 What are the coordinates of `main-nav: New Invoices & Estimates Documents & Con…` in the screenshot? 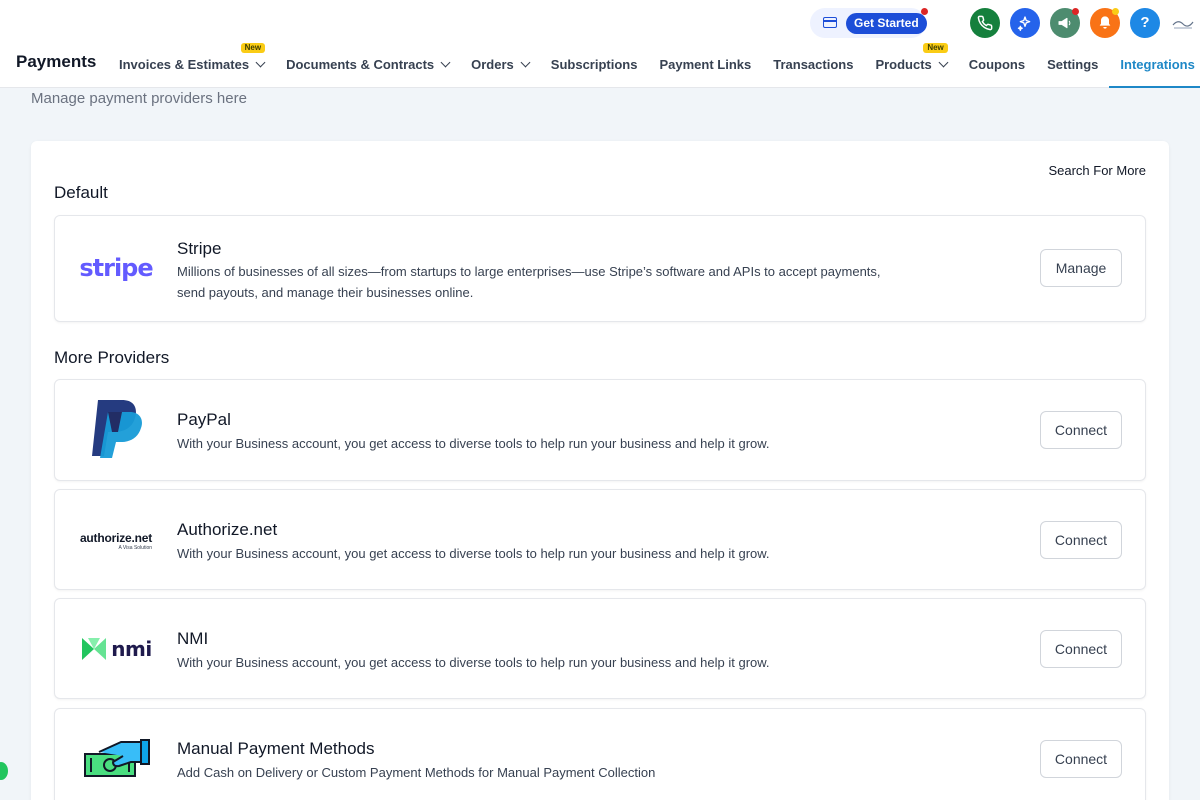 It's located at (654, 65).